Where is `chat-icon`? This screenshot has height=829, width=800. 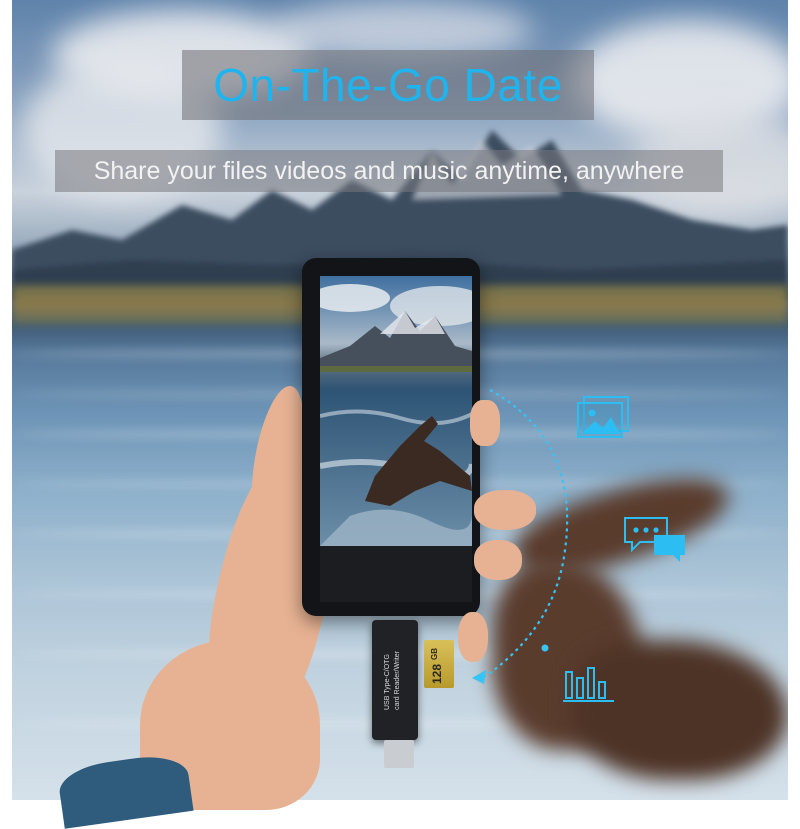
chat-icon is located at coordinates (654, 539).